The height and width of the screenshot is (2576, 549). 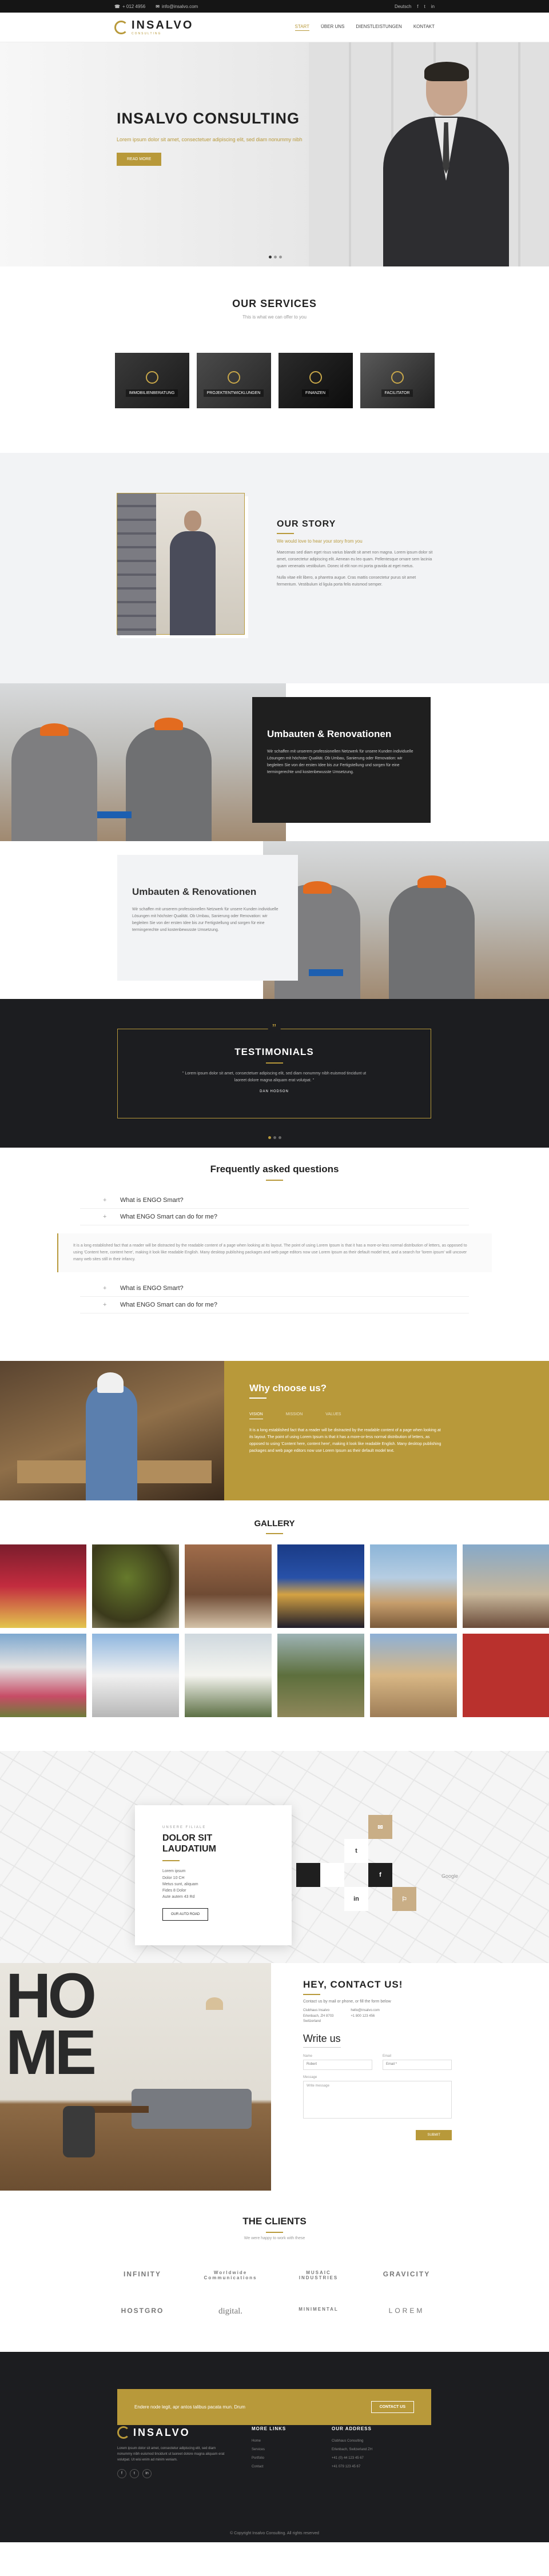 What do you see at coordinates (256, 1415) in the screenshot?
I see `tab-vision: Vision` at bounding box center [256, 1415].